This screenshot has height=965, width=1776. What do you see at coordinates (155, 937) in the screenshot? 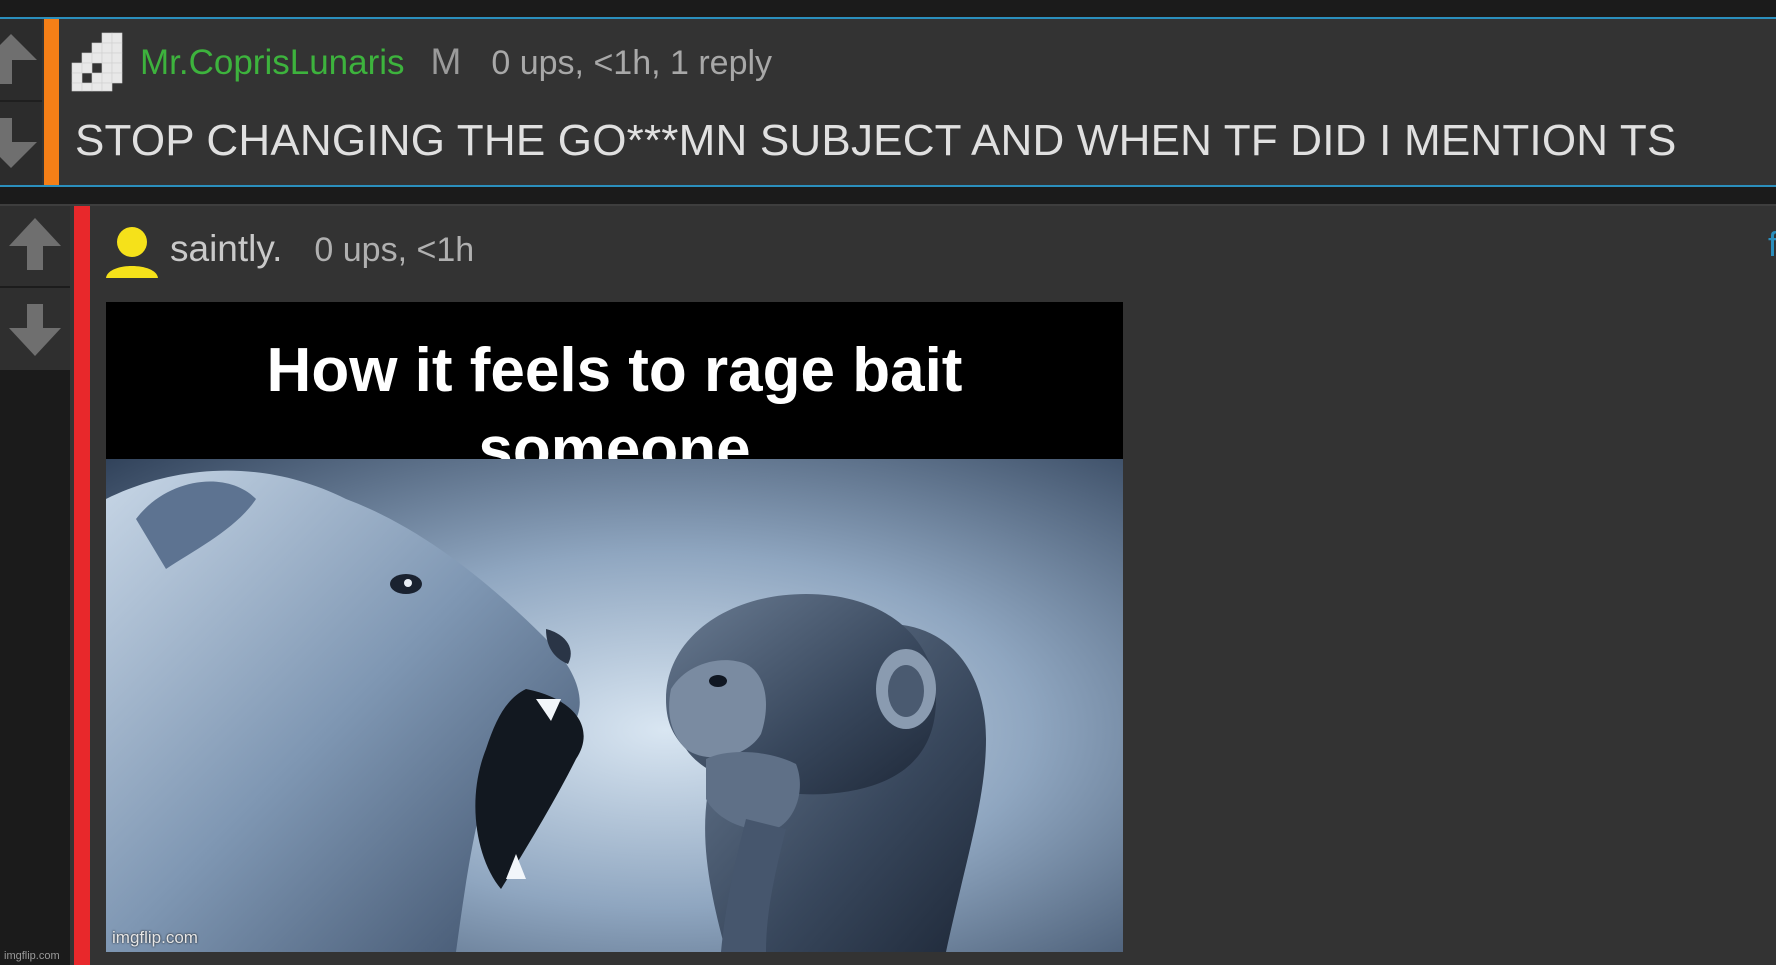
I see `image-watermark: imgflip.com` at bounding box center [155, 937].